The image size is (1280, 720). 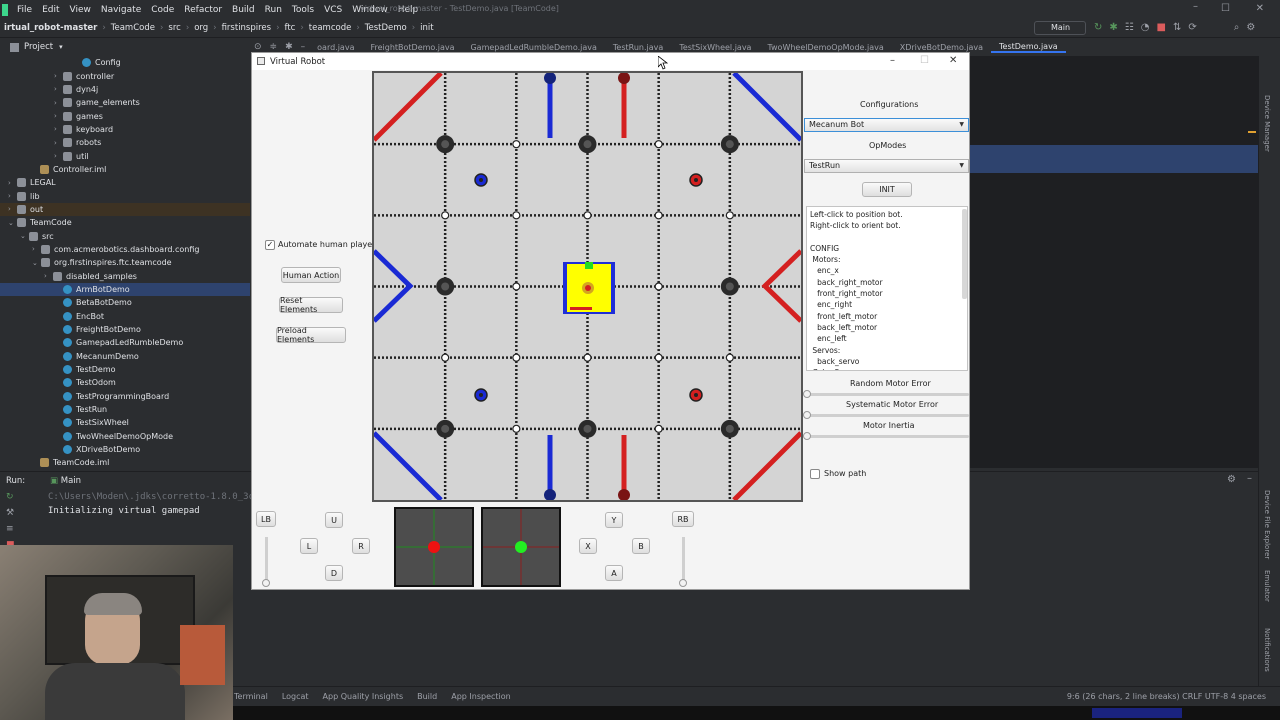 What do you see at coordinates (125, 436) in the screenshot?
I see `tree-item: TwoWheelDemoOpMode` at bounding box center [125, 436].